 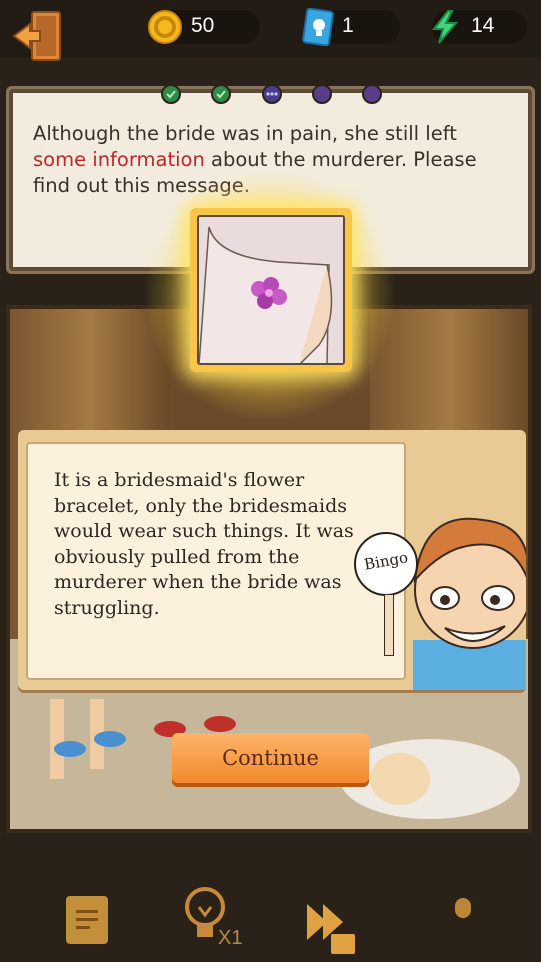 What do you see at coordinates (119, 159) in the screenshot?
I see `task-text-highlight: some information` at bounding box center [119, 159].